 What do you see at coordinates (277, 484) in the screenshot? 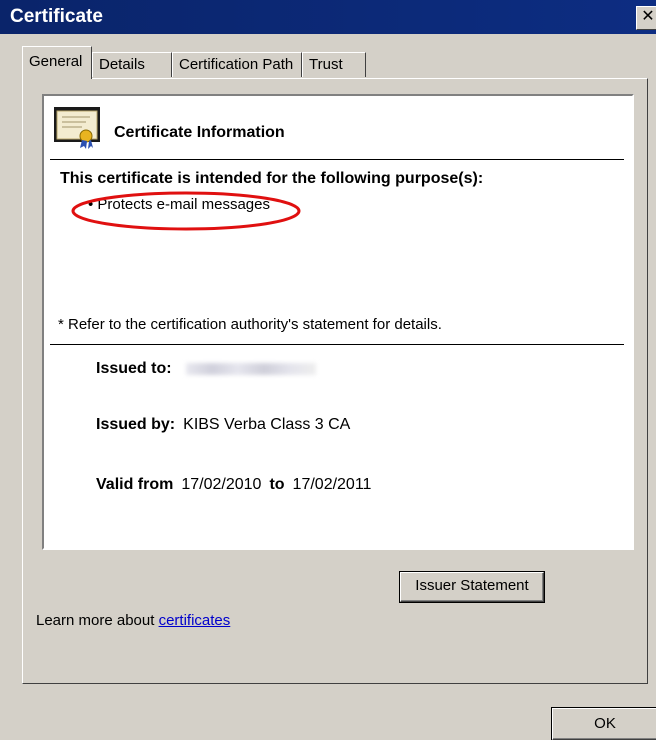
I see `valid-to-label: to` at bounding box center [277, 484].